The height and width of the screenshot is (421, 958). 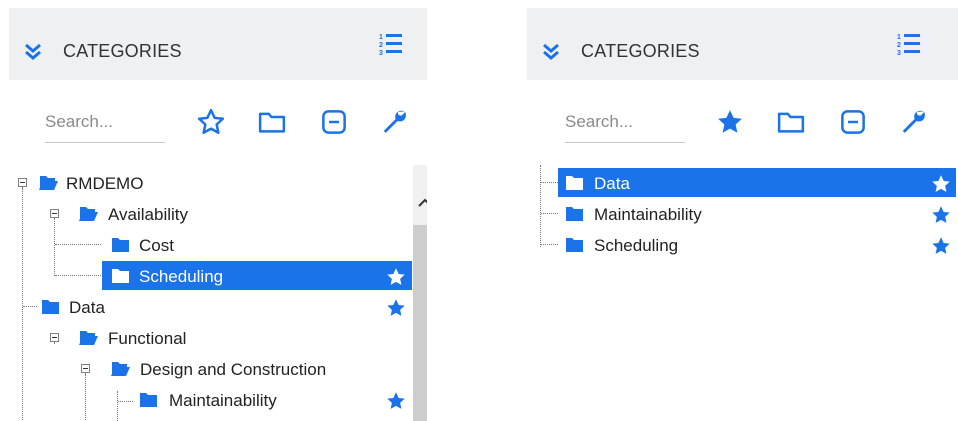 What do you see at coordinates (256, 244) in the screenshot?
I see `tree-item-cost: Cost` at bounding box center [256, 244].